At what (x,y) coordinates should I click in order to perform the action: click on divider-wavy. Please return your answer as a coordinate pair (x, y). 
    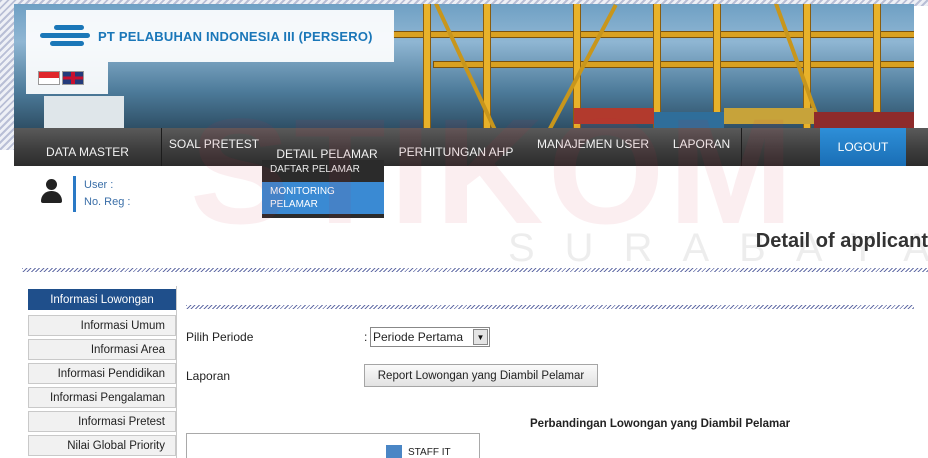
    Looking at the image, I should click on (475, 270).